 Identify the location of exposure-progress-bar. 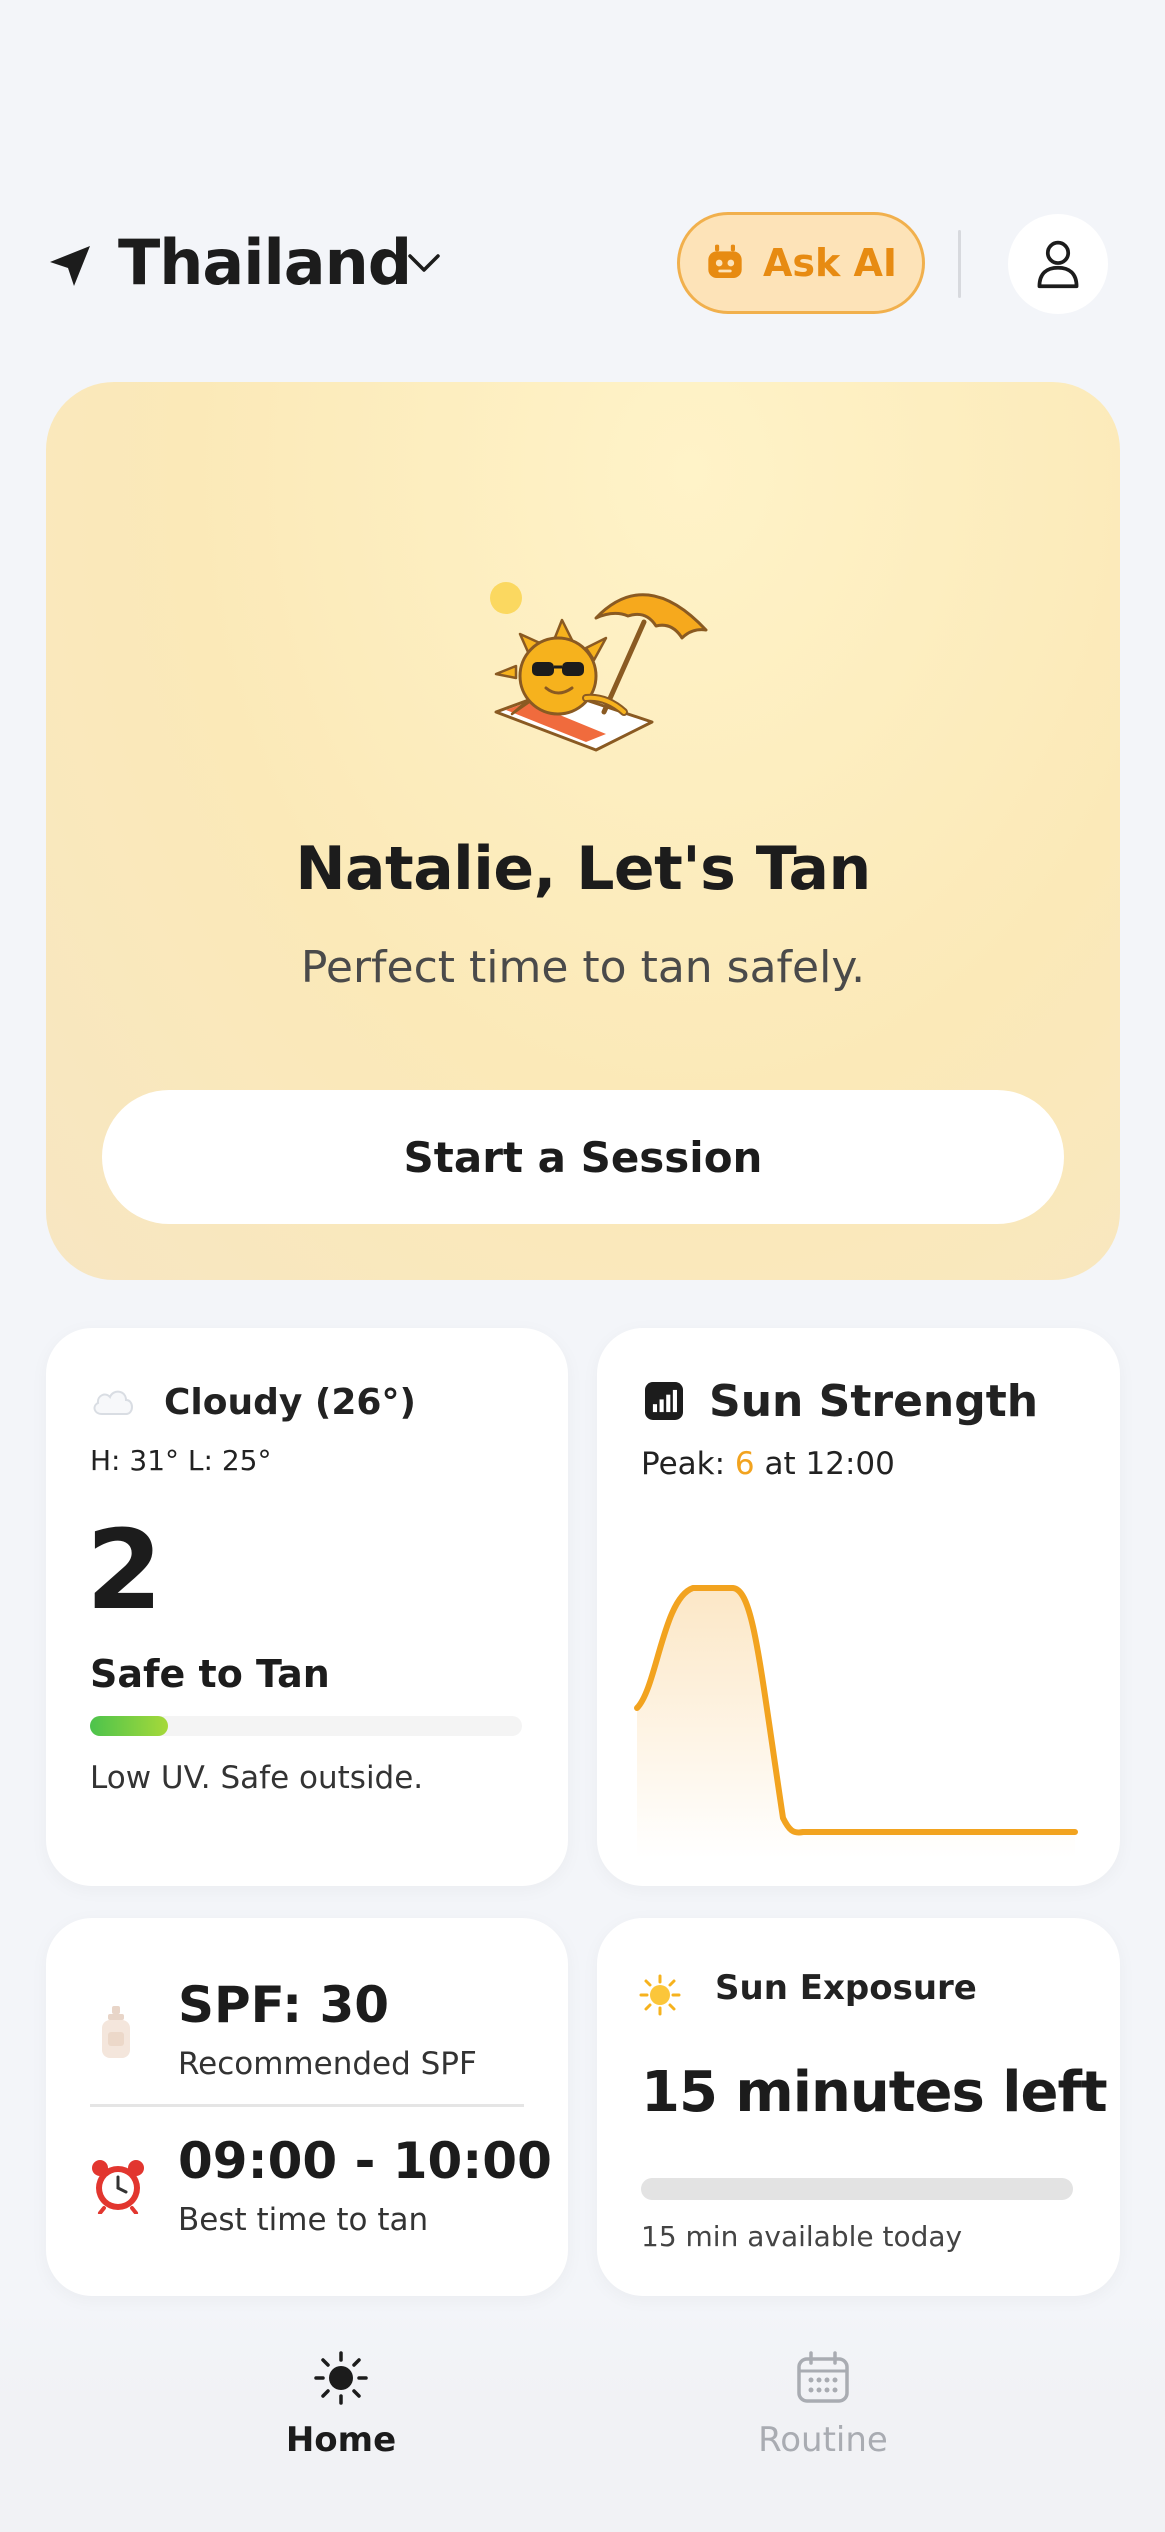
(857, 2189).